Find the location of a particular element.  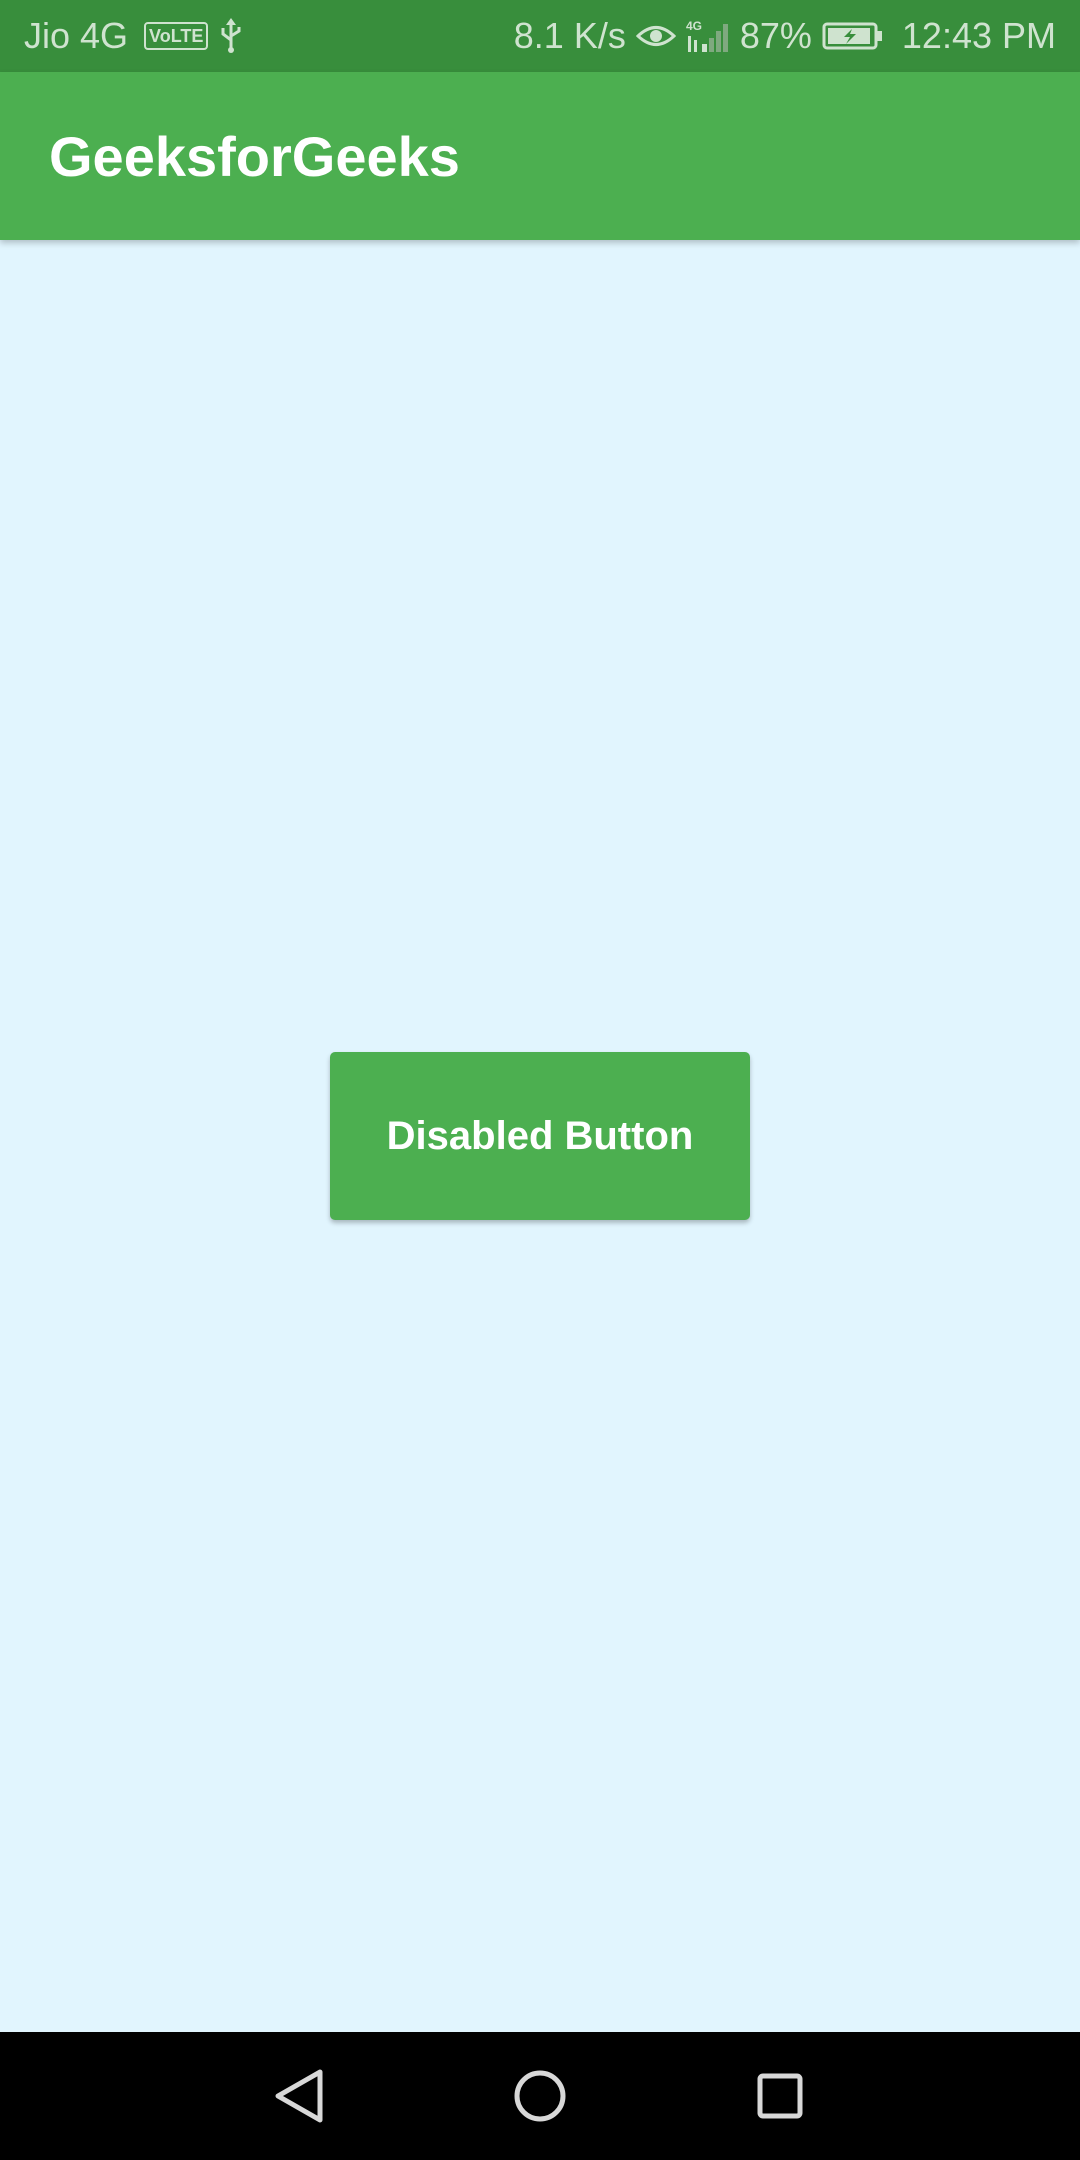

signal-icon: 4G is located at coordinates (708, 36).